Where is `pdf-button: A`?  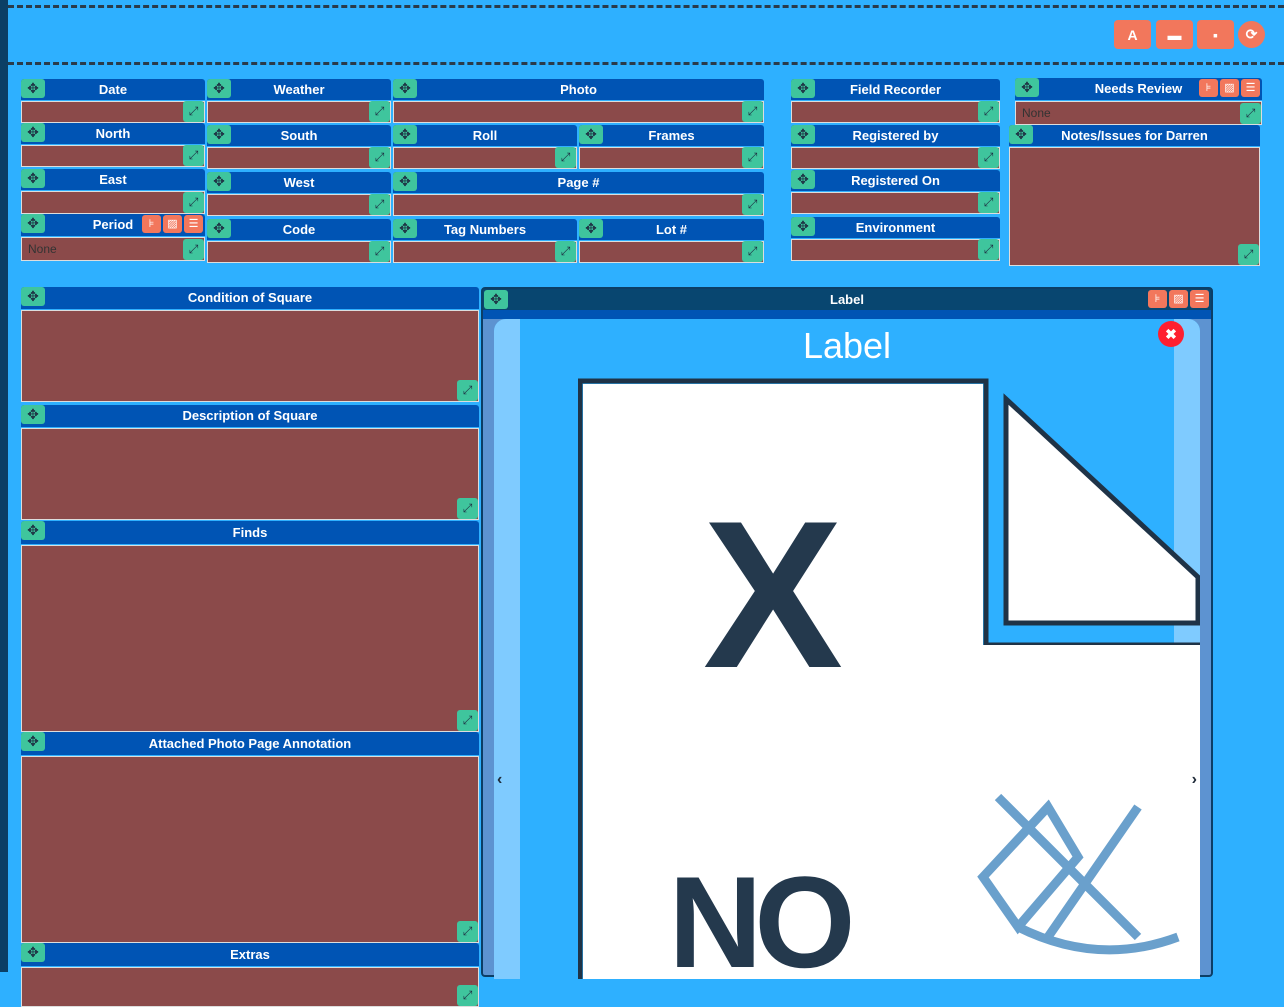
pdf-button: A is located at coordinates (1132, 34).